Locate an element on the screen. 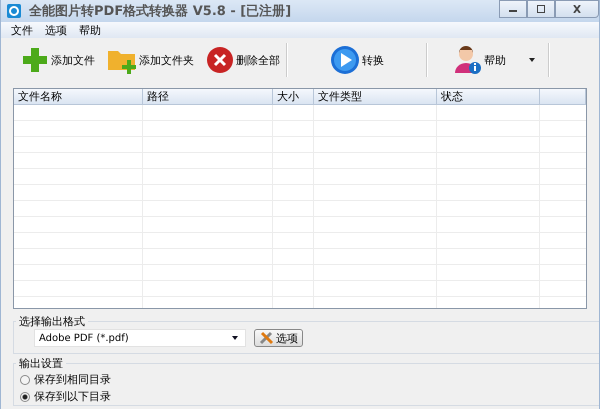 The width and height of the screenshot is (600, 409). app-icon is located at coordinates (14, 11).